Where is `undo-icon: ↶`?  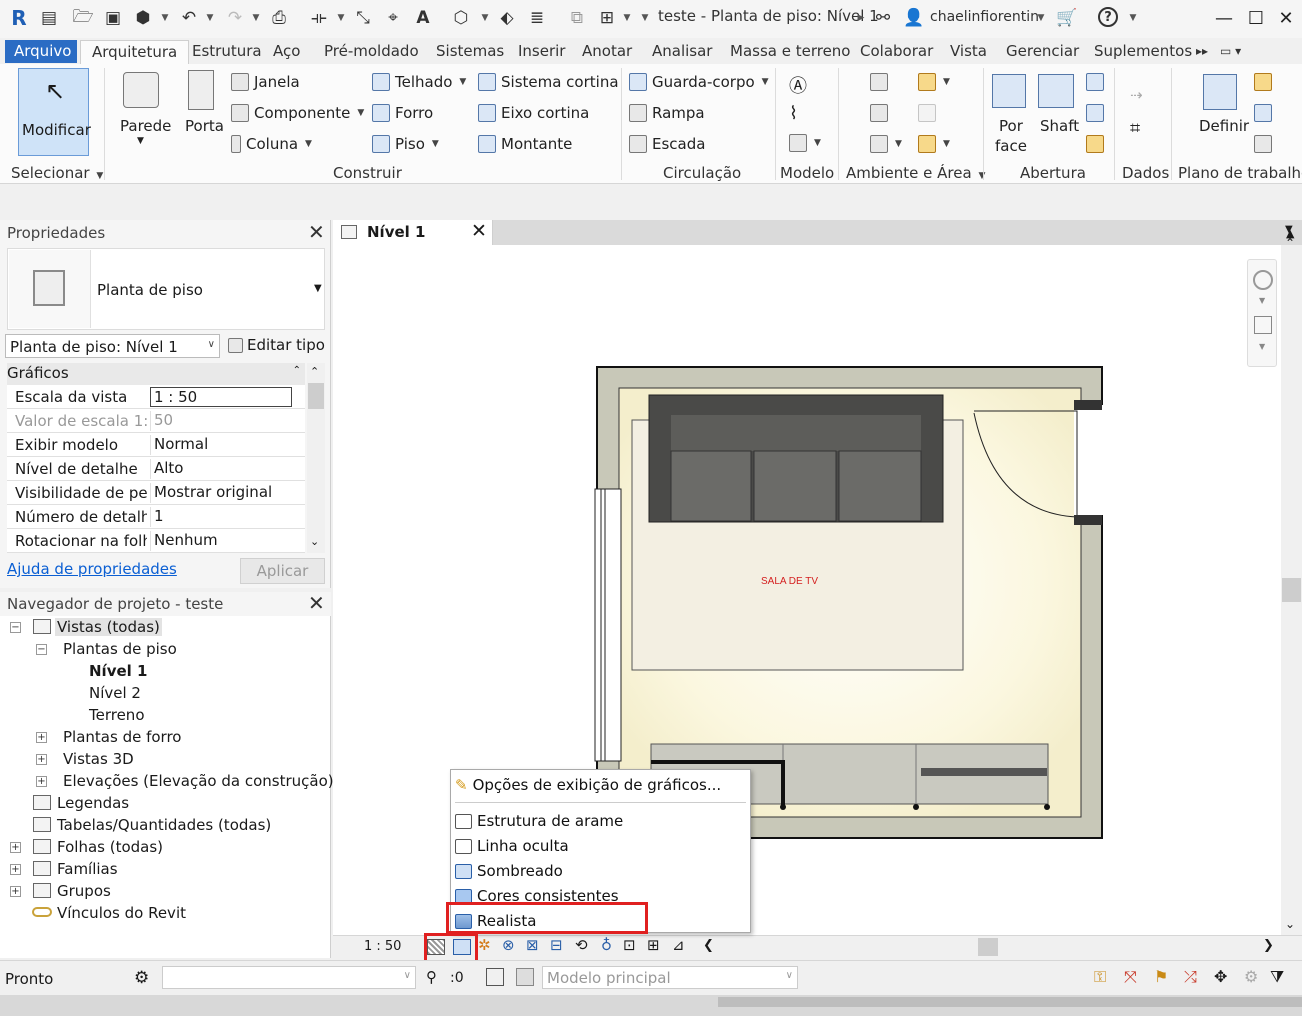
undo-icon: ↶ is located at coordinates (189, 18).